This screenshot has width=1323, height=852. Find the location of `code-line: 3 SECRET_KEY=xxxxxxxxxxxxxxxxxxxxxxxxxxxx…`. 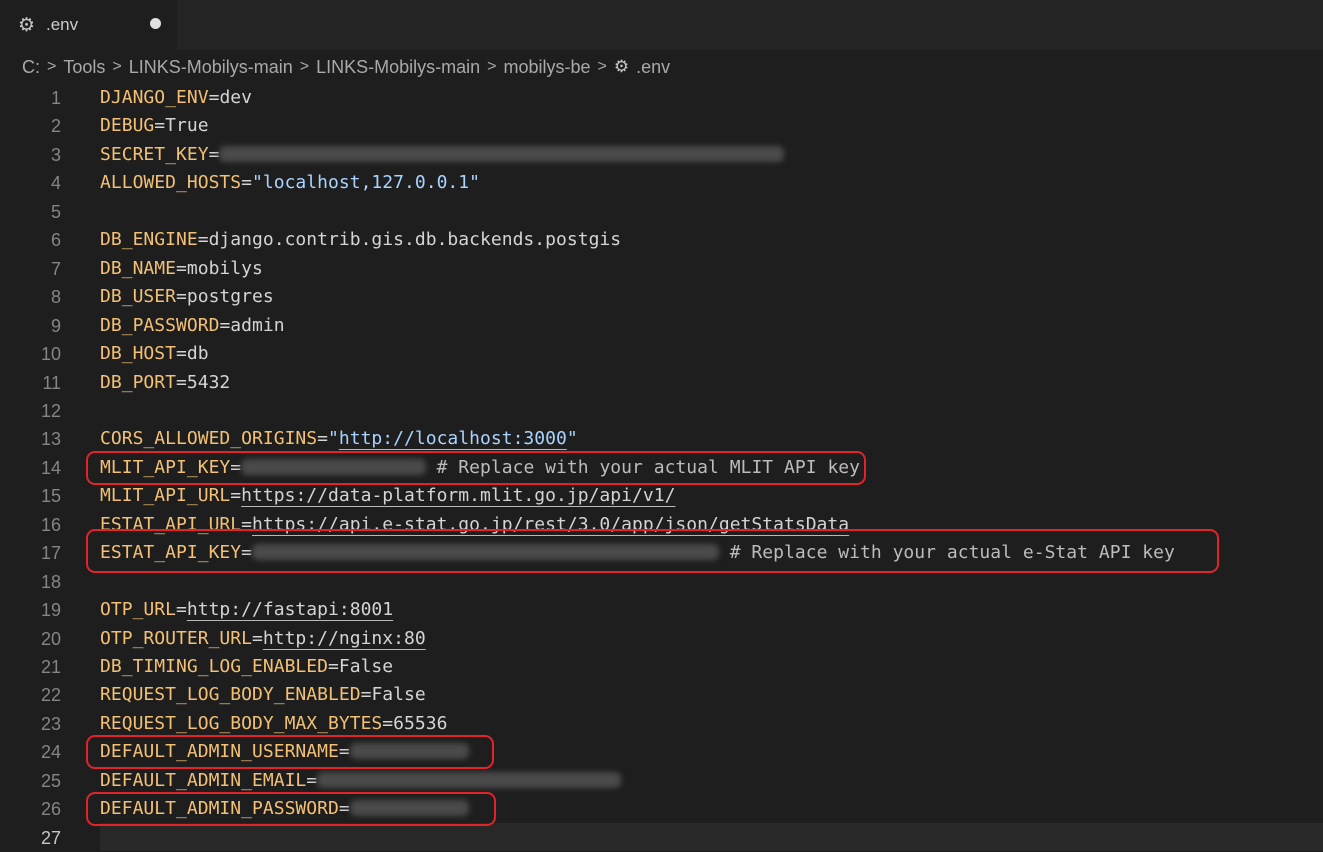

code-line: 3 SECRET_KEY=xxxxxxxxxxxxxxxxxxxxxxxxxxxx… is located at coordinates (661, 155).